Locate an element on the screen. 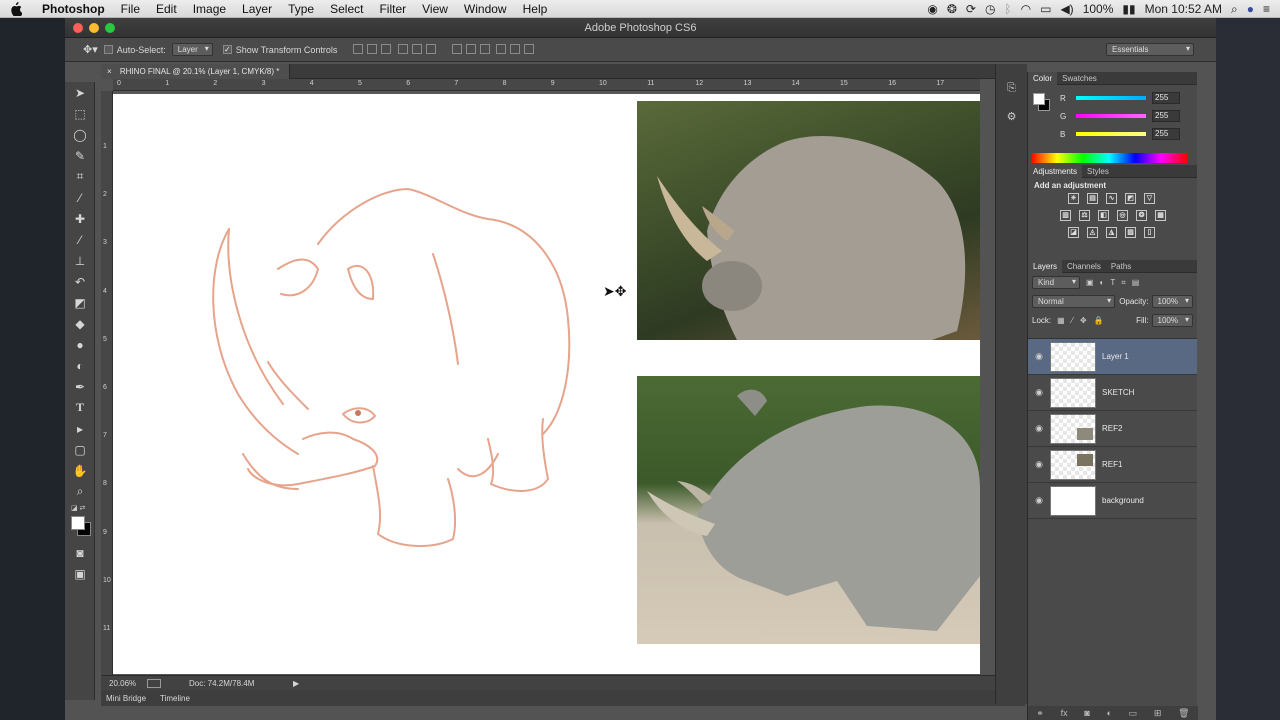 The height and width of the screenshot is (720, 1280). tab-timeline: Timeline is located at coordinates (175, 698).